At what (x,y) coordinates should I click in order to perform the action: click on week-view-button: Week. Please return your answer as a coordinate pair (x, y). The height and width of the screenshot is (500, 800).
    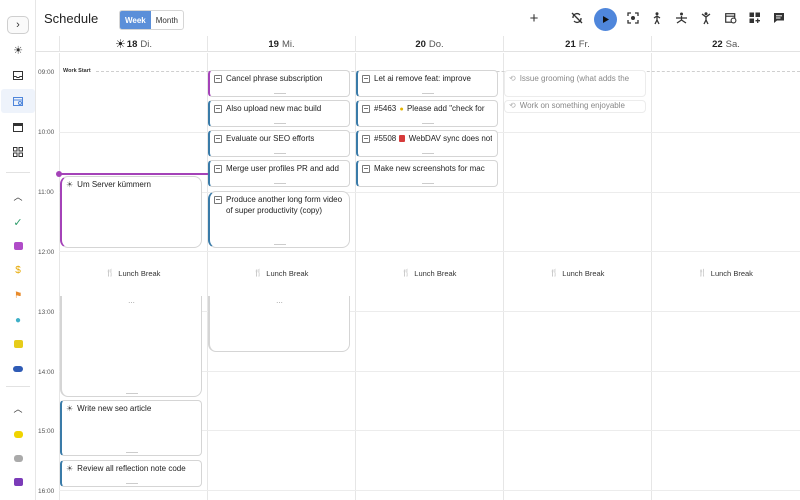
    Looking at the image, I should click on (135, 20).